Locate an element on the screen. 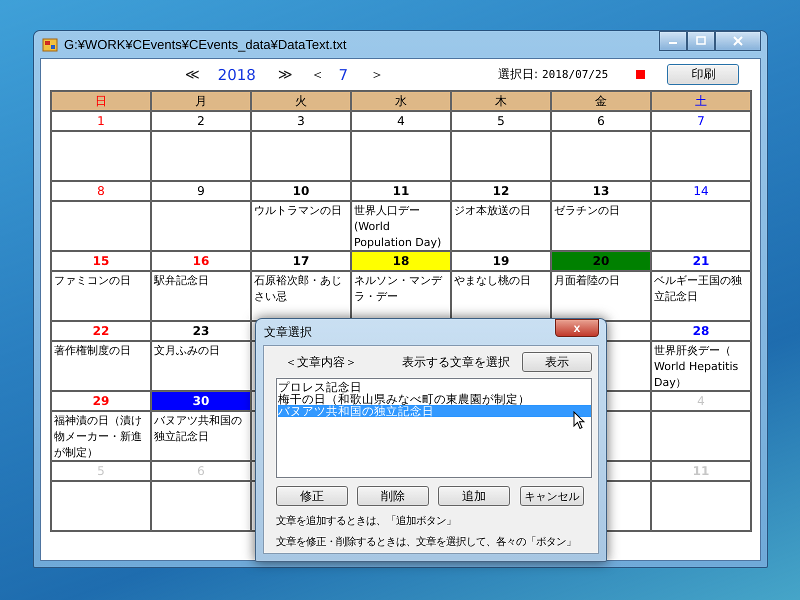 This screenshot has width=800, height=600. event-cell: 世界人口デー (World Population Day) is located at coordinates (401, 226).